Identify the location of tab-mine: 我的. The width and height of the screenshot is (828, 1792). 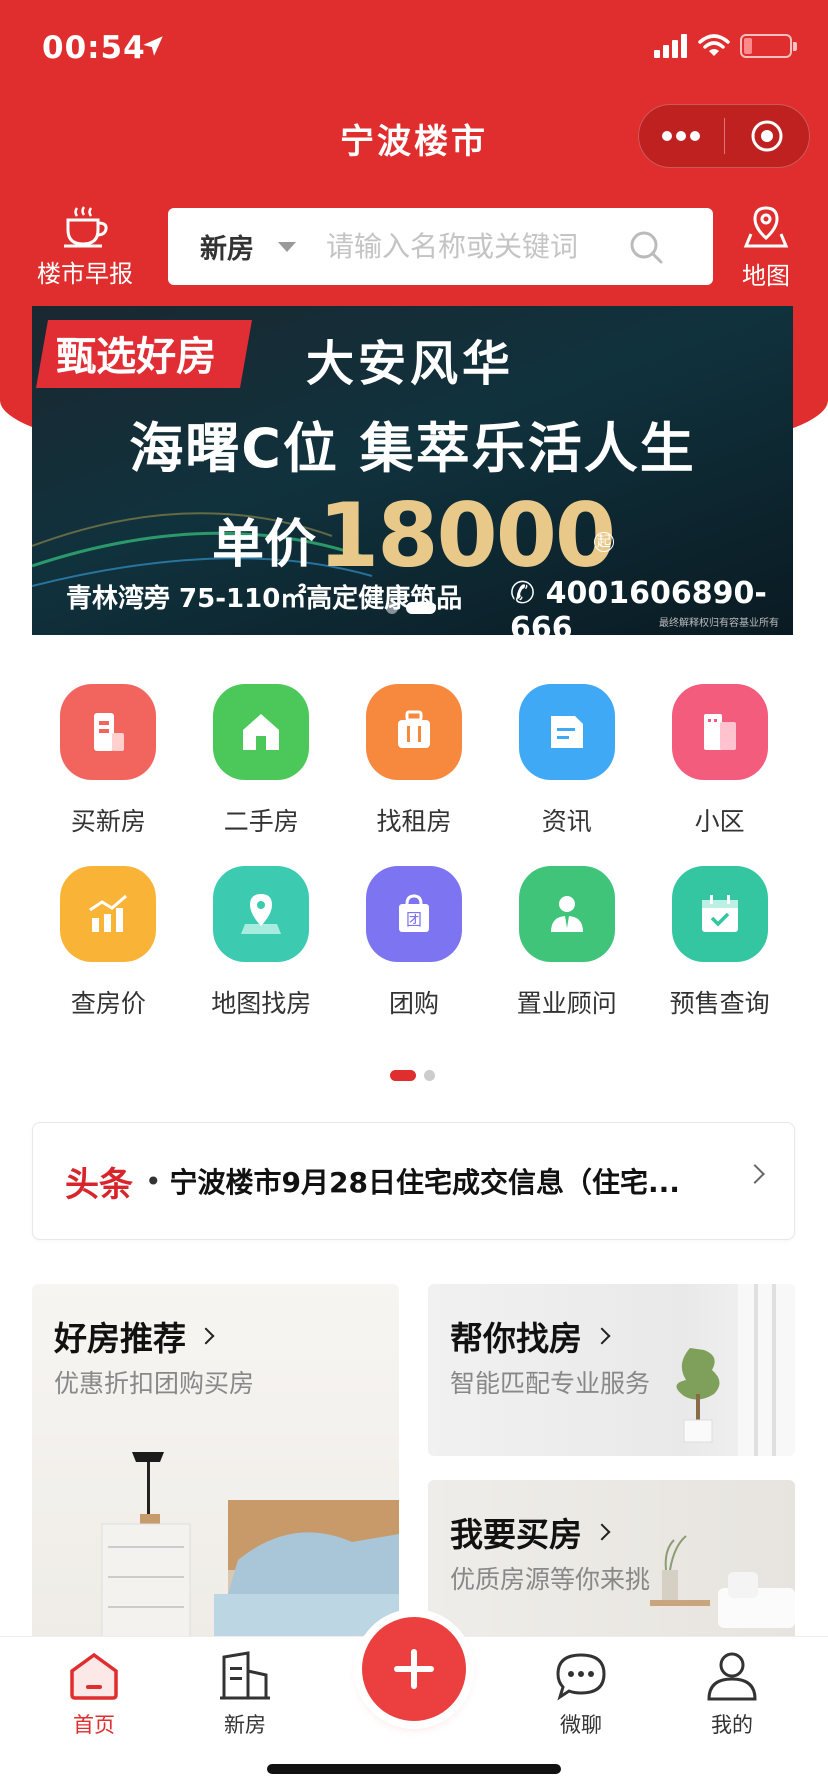
(732, 1695).